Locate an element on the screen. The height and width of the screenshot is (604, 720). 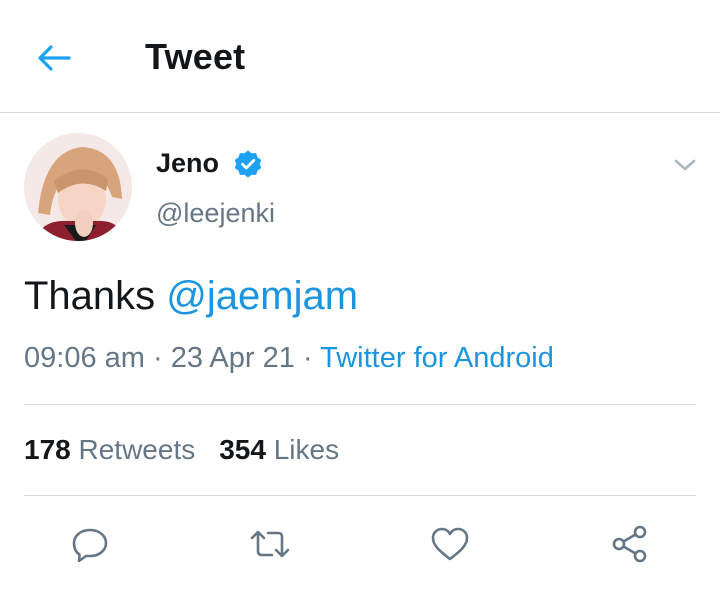
more-options-button is located at coordinates (685, 165).